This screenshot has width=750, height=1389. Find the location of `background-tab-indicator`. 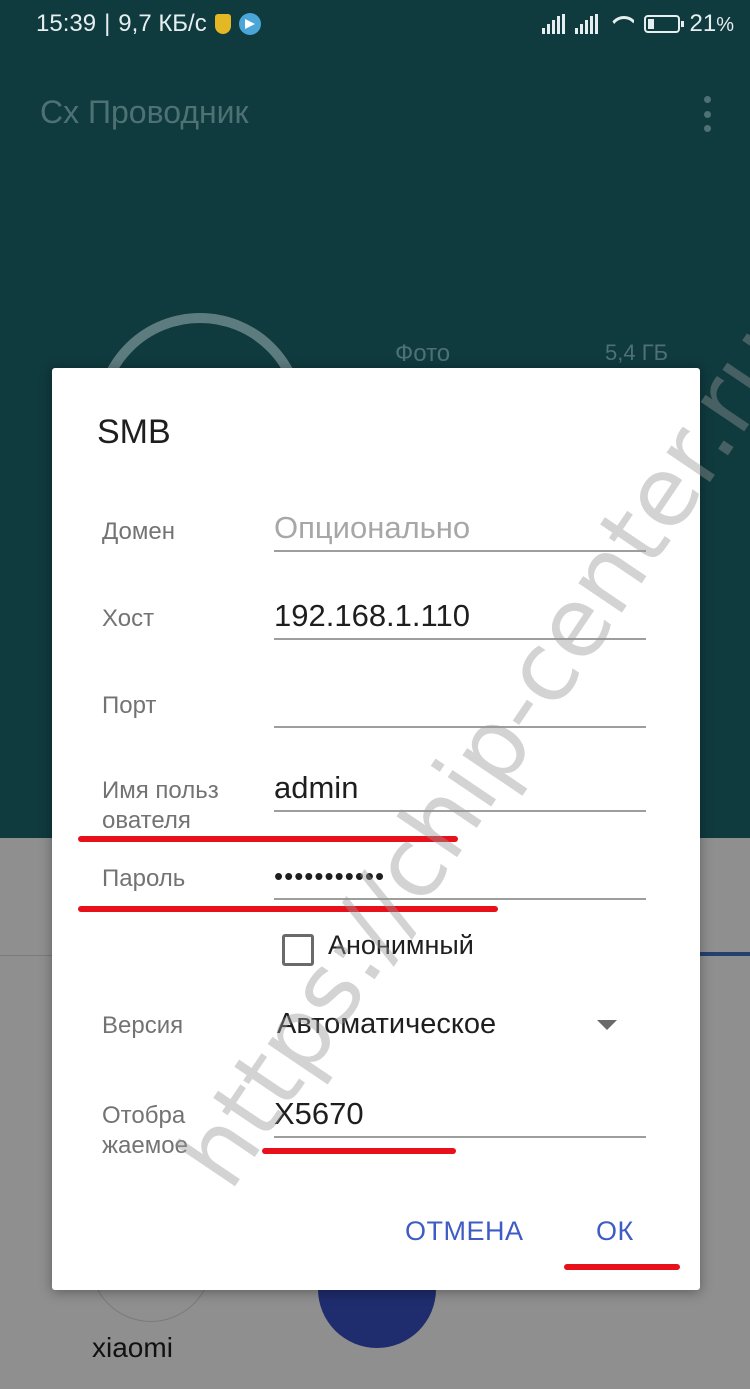

background-tab-indicator is located at coordinates (725, 954).